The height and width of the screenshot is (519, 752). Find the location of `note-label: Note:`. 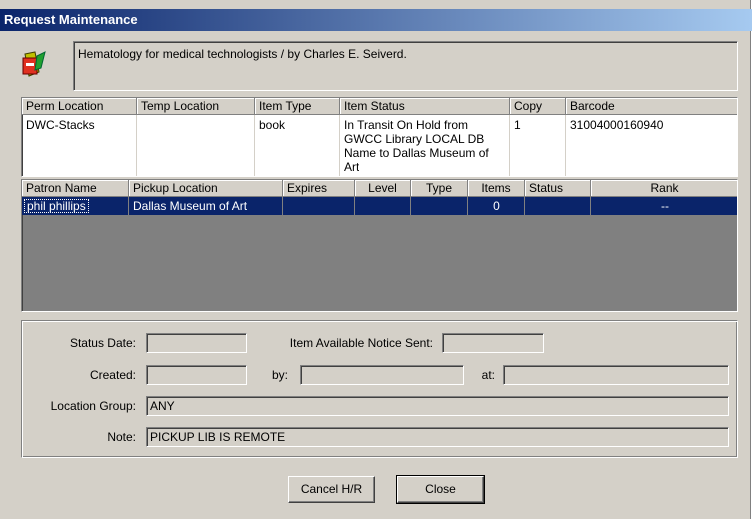

note-label: Note: is located at coordinates (121, 437).